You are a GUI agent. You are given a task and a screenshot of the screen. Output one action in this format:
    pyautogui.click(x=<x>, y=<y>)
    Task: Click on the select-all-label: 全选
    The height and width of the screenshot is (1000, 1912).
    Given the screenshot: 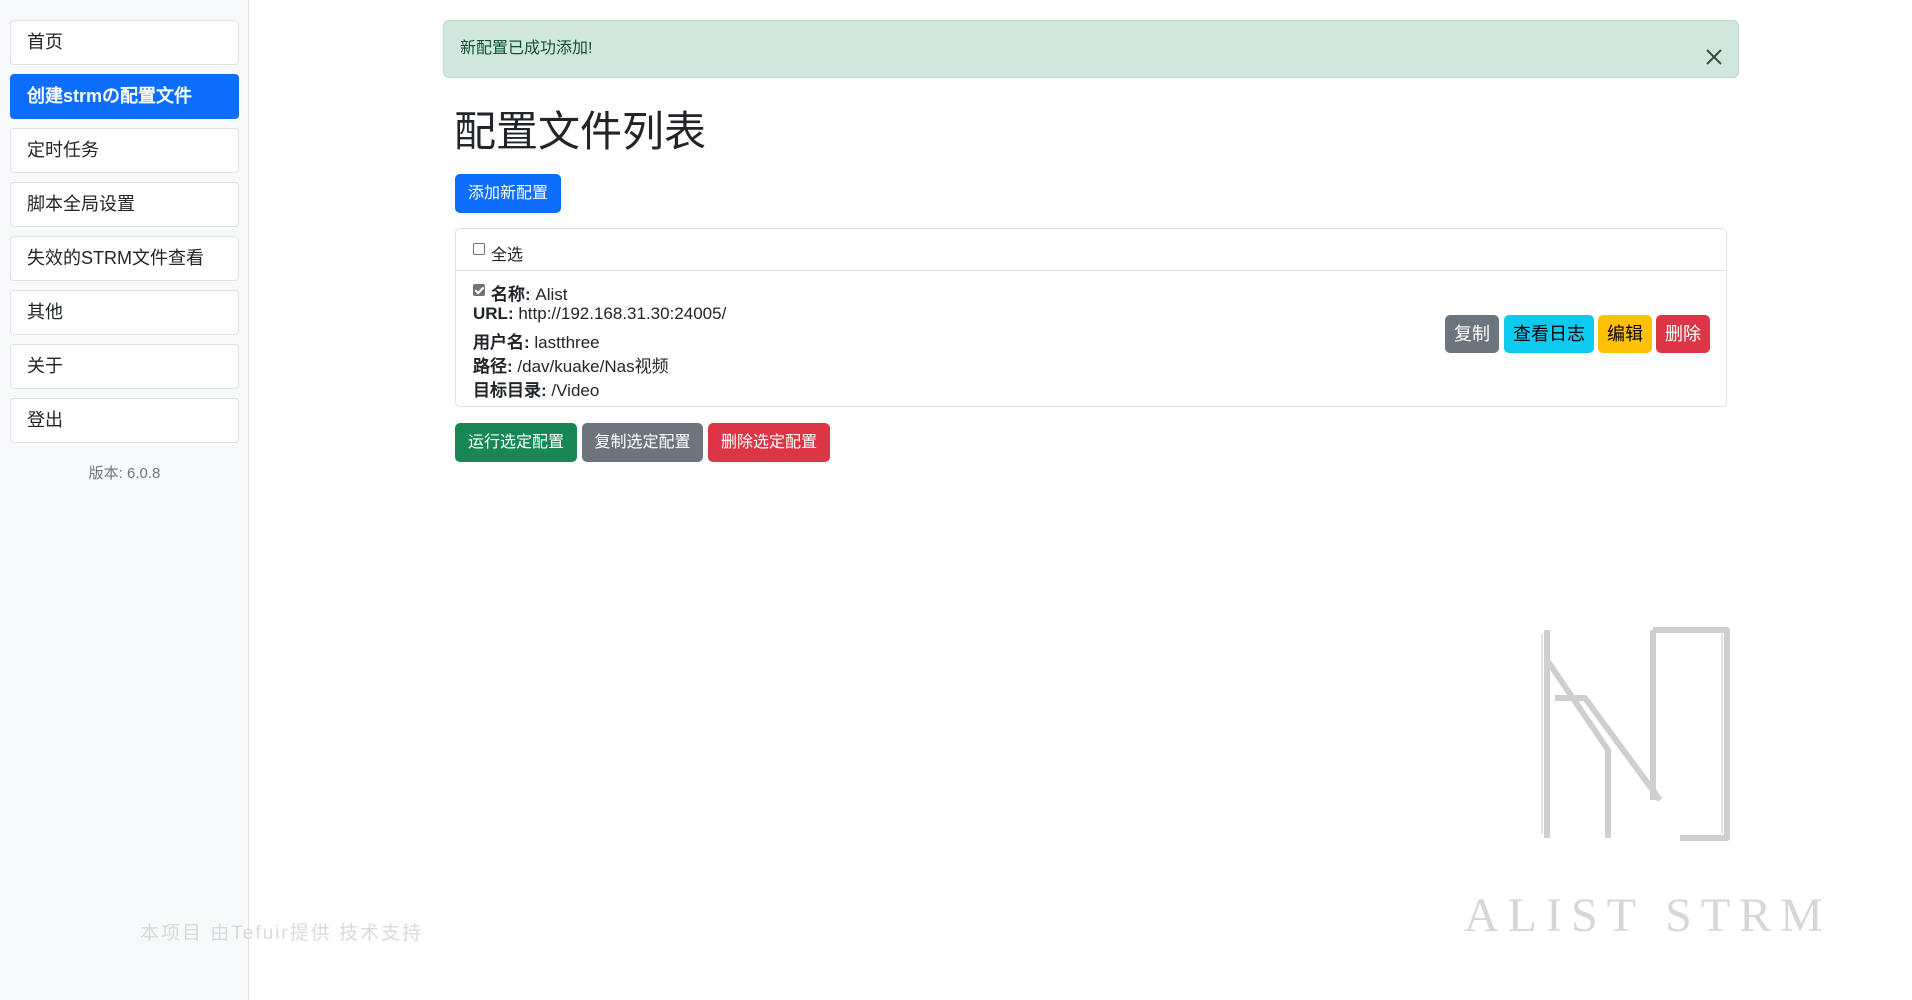 What is the action you would take?
    pyautogui.click(x=507, y=255)
    